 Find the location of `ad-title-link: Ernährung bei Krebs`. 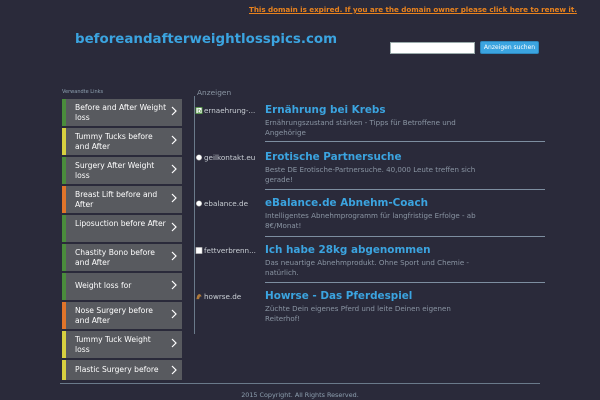

ad-title-link: Ernährung bei Krebs is located at coordinates (325, 110).